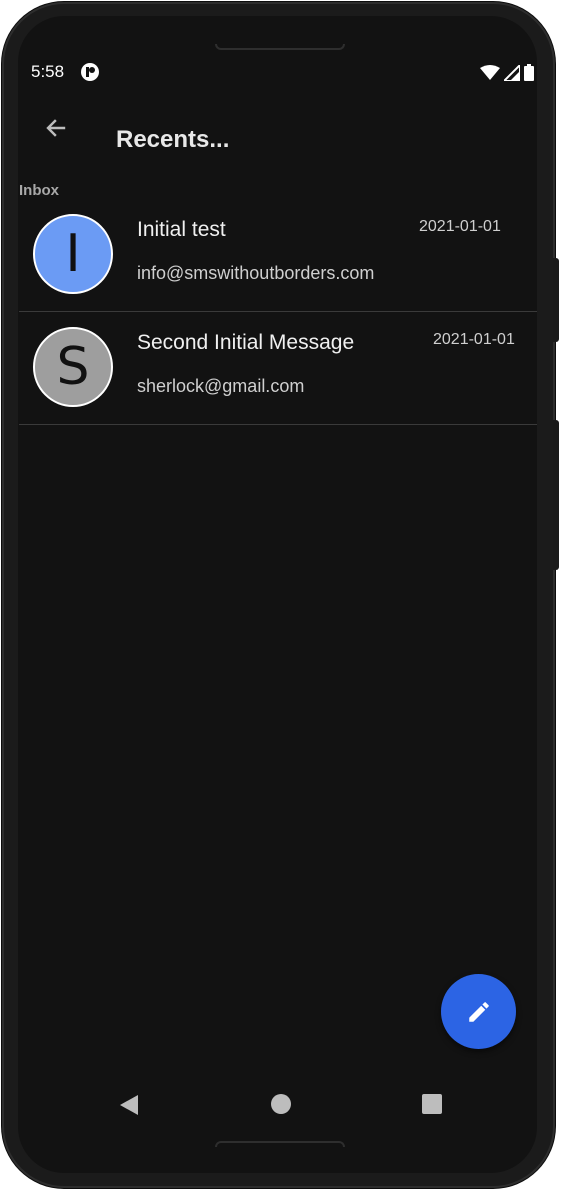 Image resolution: width=563 pixels, height=1193 pixels. I want to click on signal-icon, so click(512, 73).